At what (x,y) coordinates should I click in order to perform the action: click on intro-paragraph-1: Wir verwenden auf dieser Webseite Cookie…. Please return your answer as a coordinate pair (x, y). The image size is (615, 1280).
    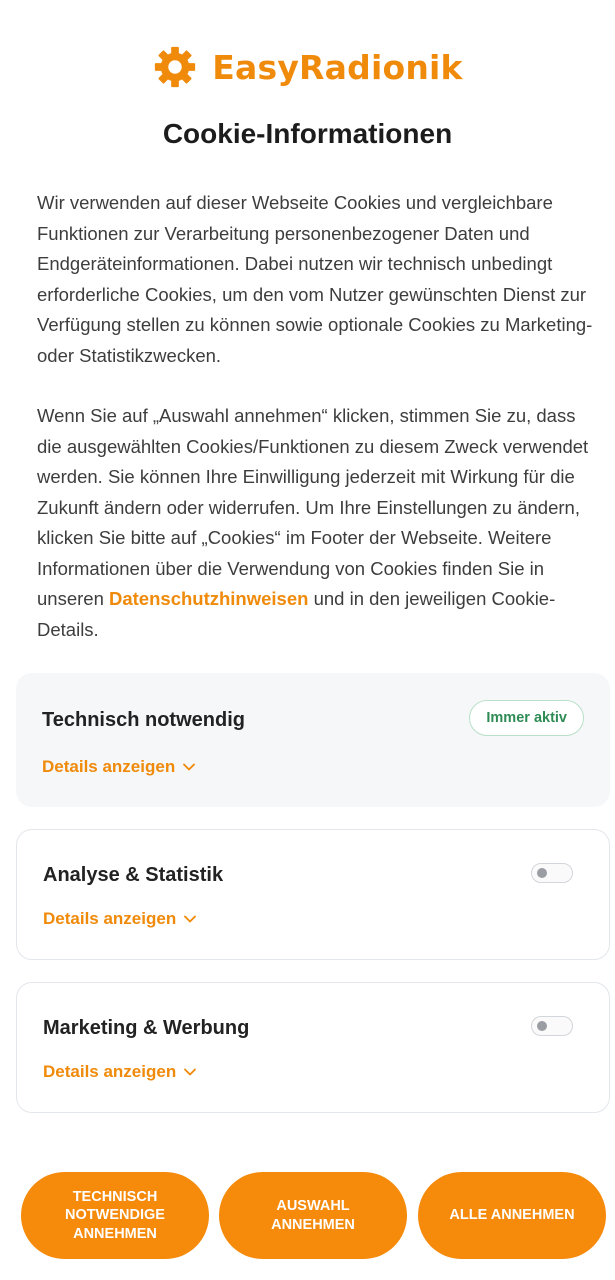
    Looking at the image, I should click on (315, 279).